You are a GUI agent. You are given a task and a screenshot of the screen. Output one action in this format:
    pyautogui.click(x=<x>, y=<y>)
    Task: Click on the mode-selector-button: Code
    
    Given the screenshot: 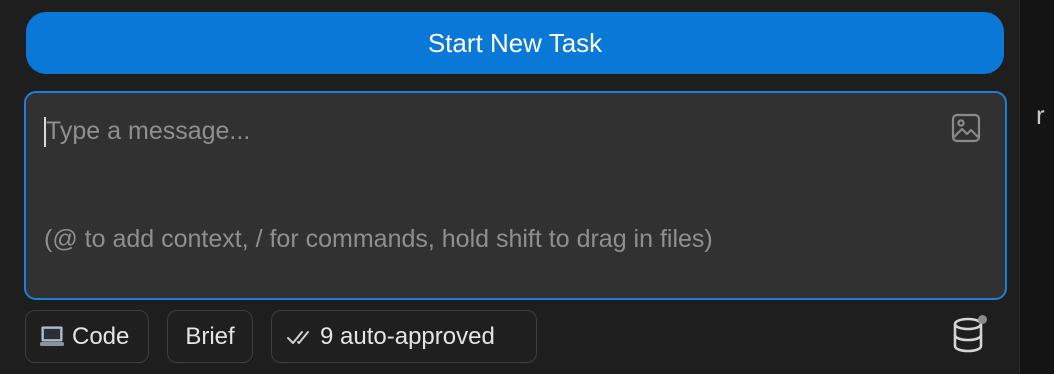 What is the action you would take?
    pyautogui.click(x=87, y=336)
    